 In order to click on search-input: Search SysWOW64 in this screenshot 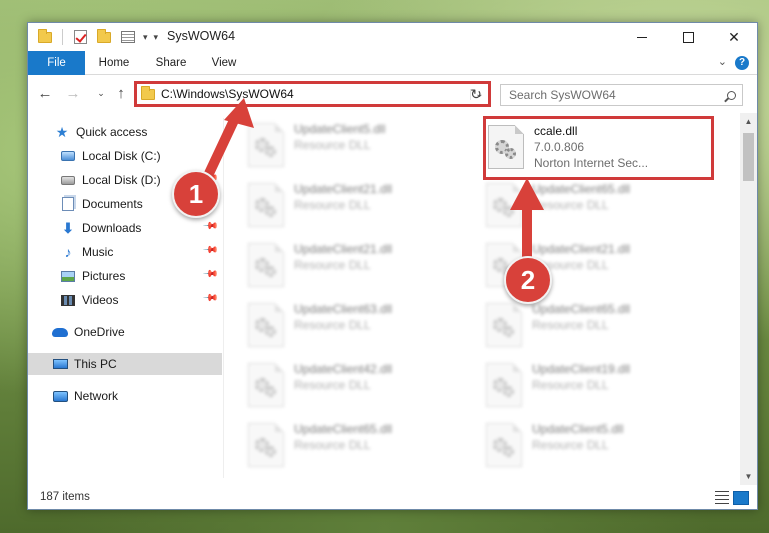, I will do `click(614, 95)`.